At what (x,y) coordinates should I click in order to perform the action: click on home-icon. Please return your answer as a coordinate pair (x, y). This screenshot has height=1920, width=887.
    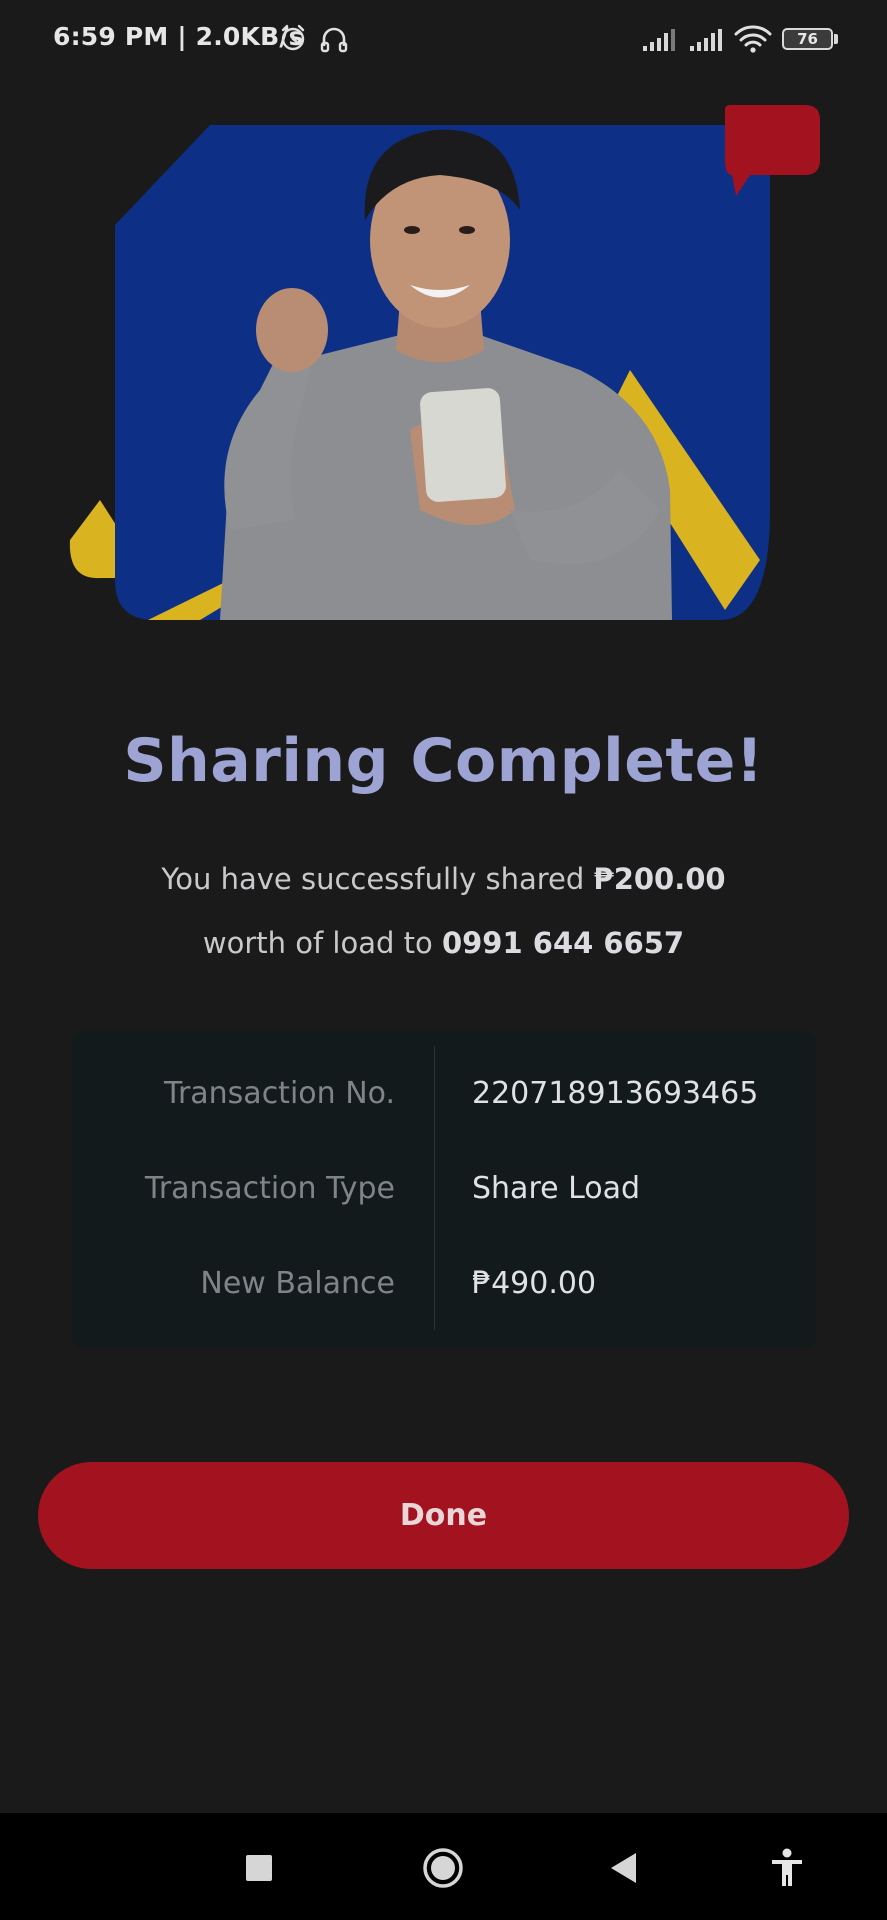
    Looking at the image, I should click on (443, 1868).